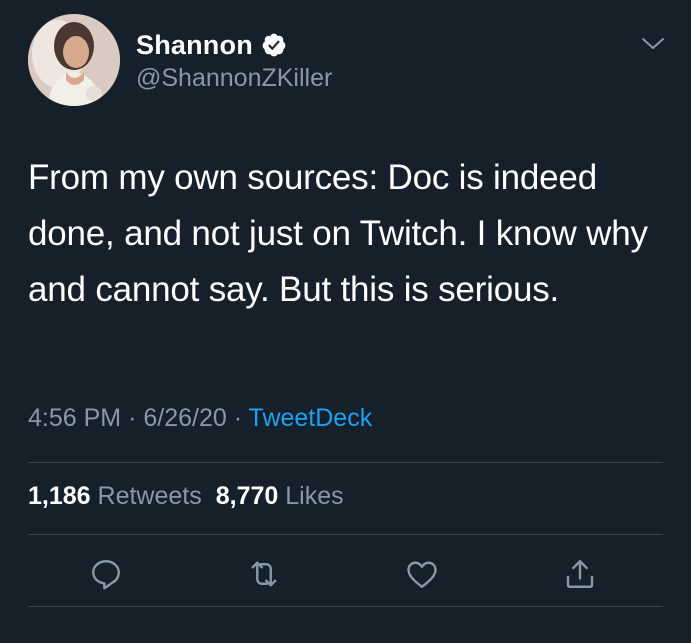 The width and height of the screenshot is (691, 643). What do you see at coordinates (59, 496) in the screenshot?
I see `retweets-count: 1,186` at bounding box center [59, 496].